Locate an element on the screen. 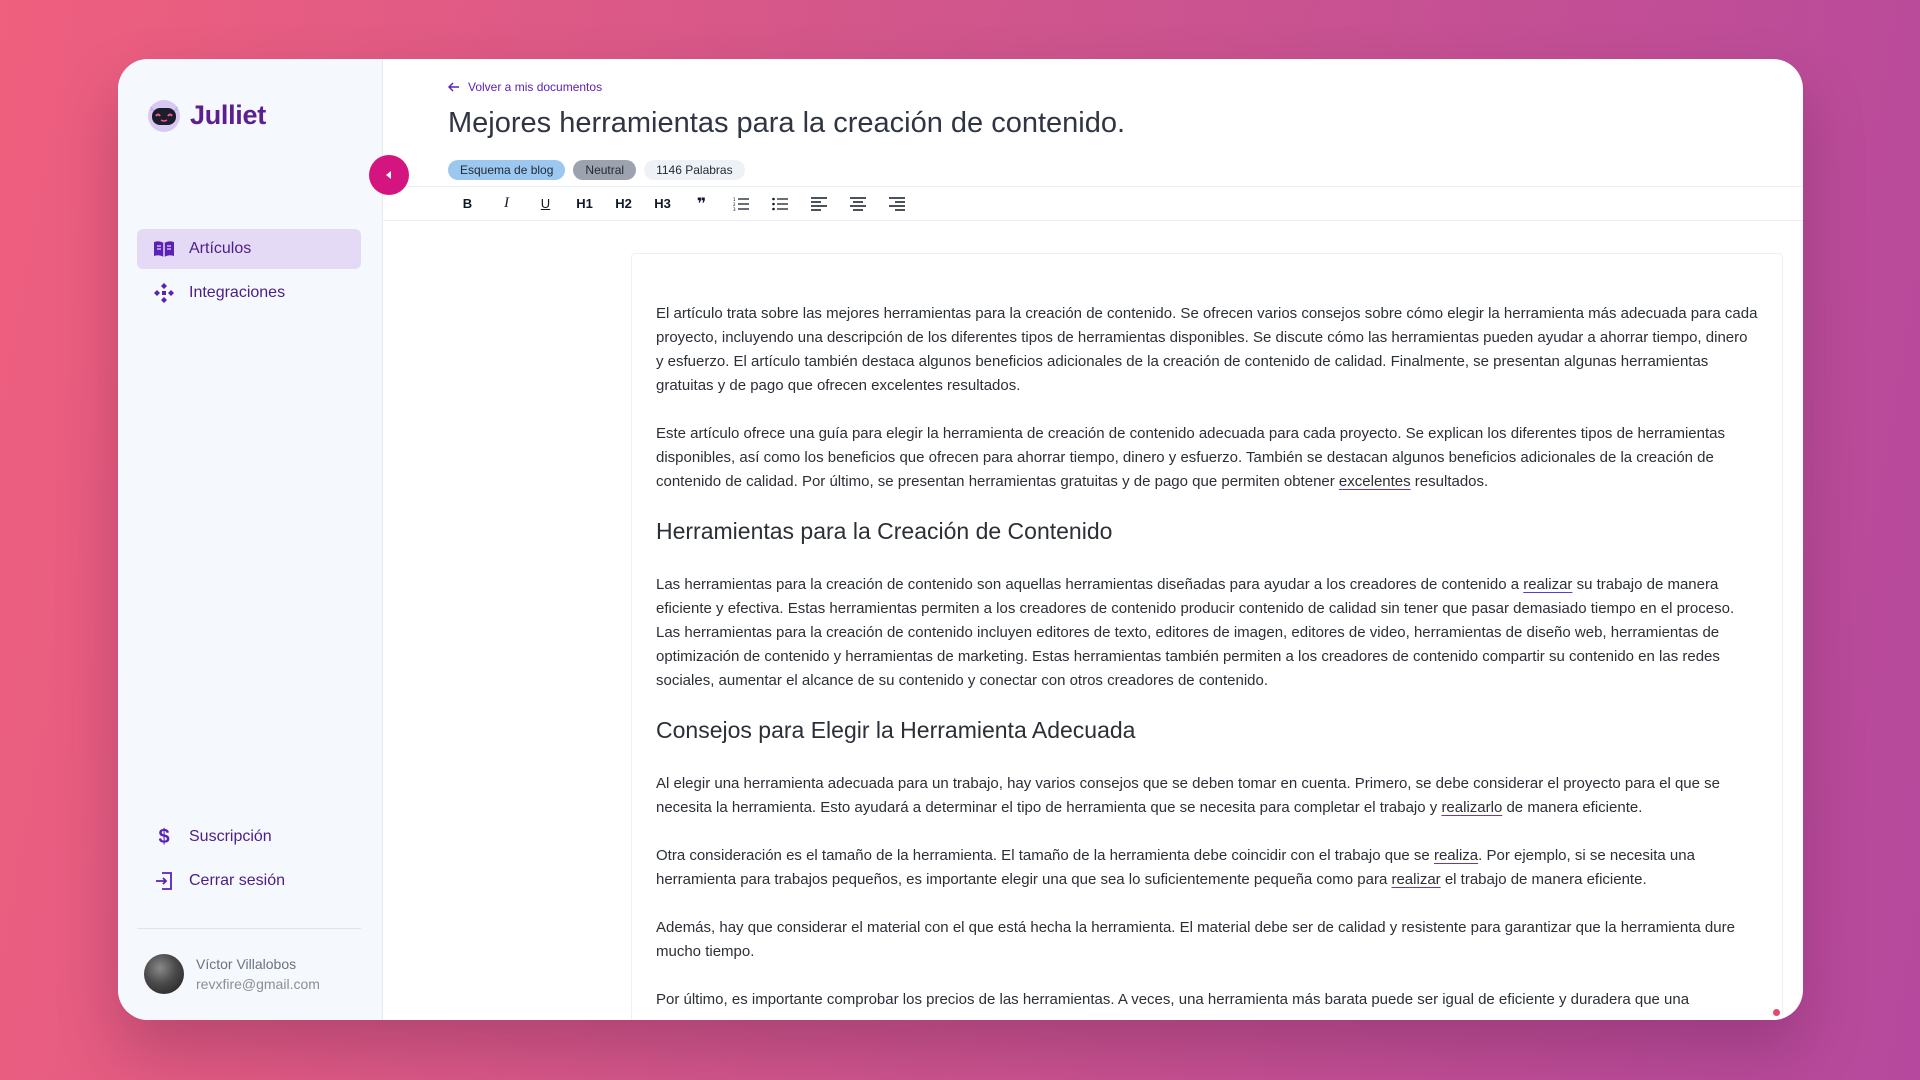  suggestion-word: excelentes is located at coordinates (1375, 481).